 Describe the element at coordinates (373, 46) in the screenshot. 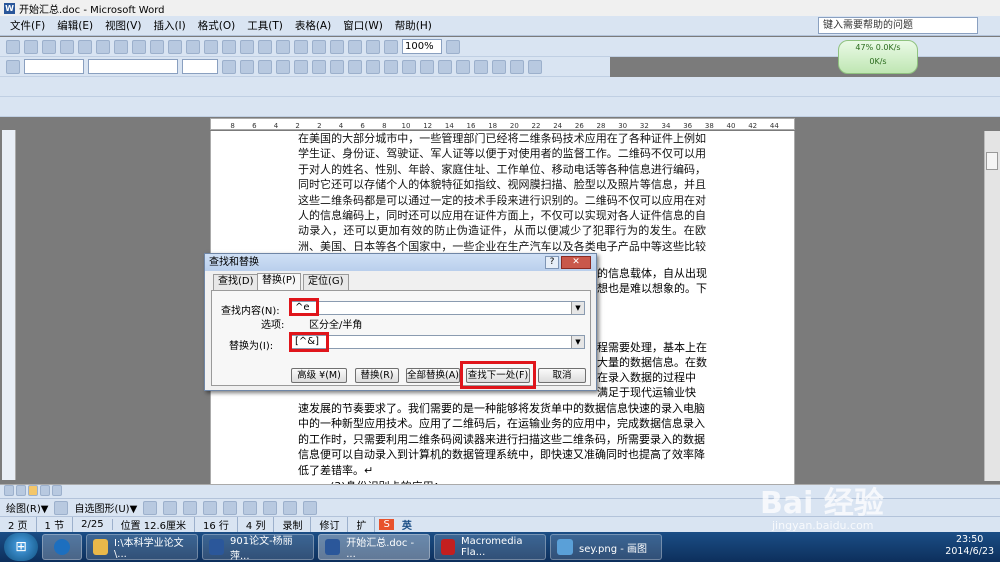

I see `docmap-icon` at that location.